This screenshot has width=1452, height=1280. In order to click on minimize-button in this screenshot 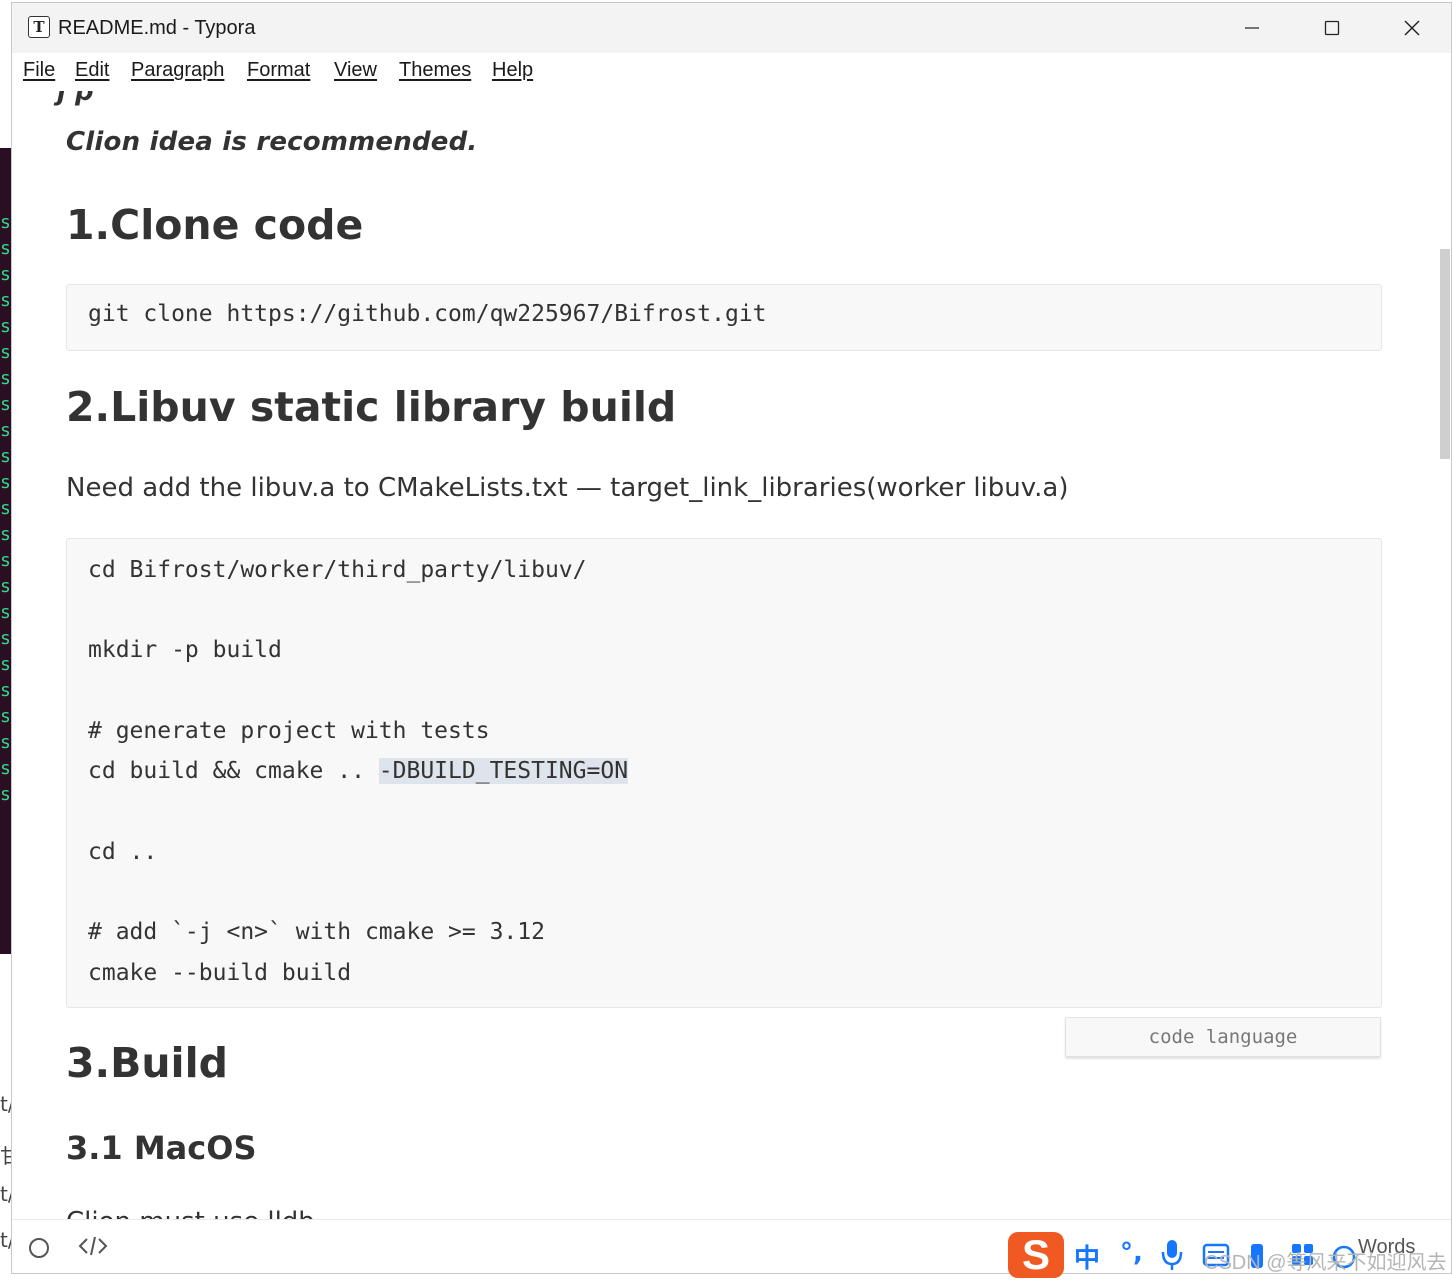, I will do `click(1252, 28)`.